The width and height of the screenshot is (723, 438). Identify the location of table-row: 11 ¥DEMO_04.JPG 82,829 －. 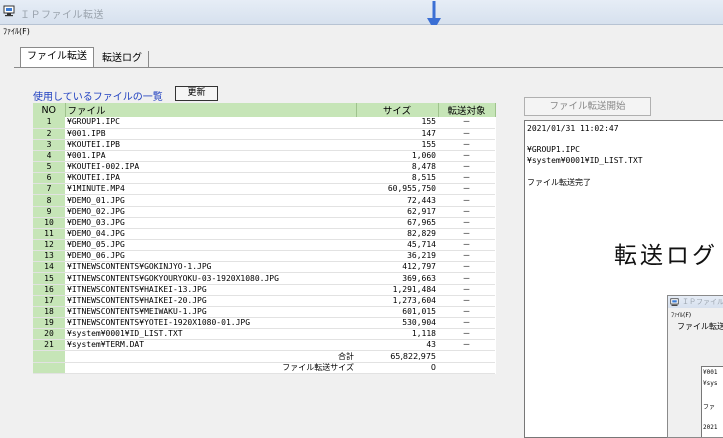
(264, 234).